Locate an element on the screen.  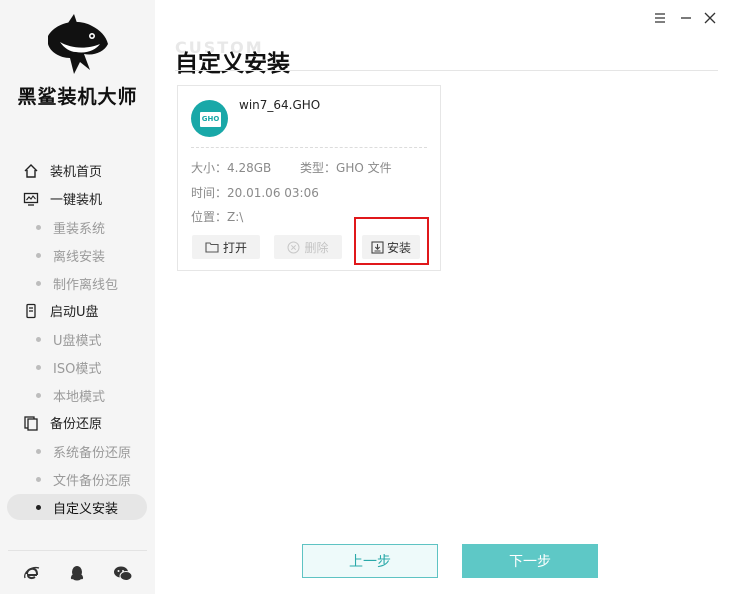
file-location-label: 位置： is located at coordinates (209, 217).